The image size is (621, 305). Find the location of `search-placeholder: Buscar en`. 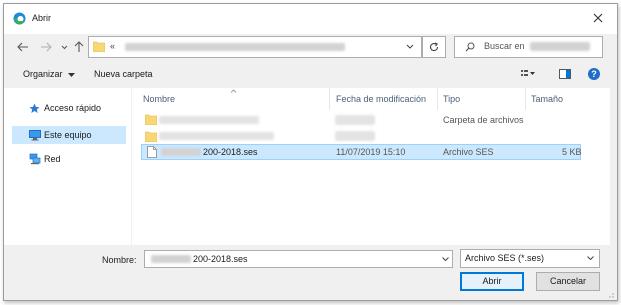

search-placeholder: Buscar en is located at coordinates (504, 46).